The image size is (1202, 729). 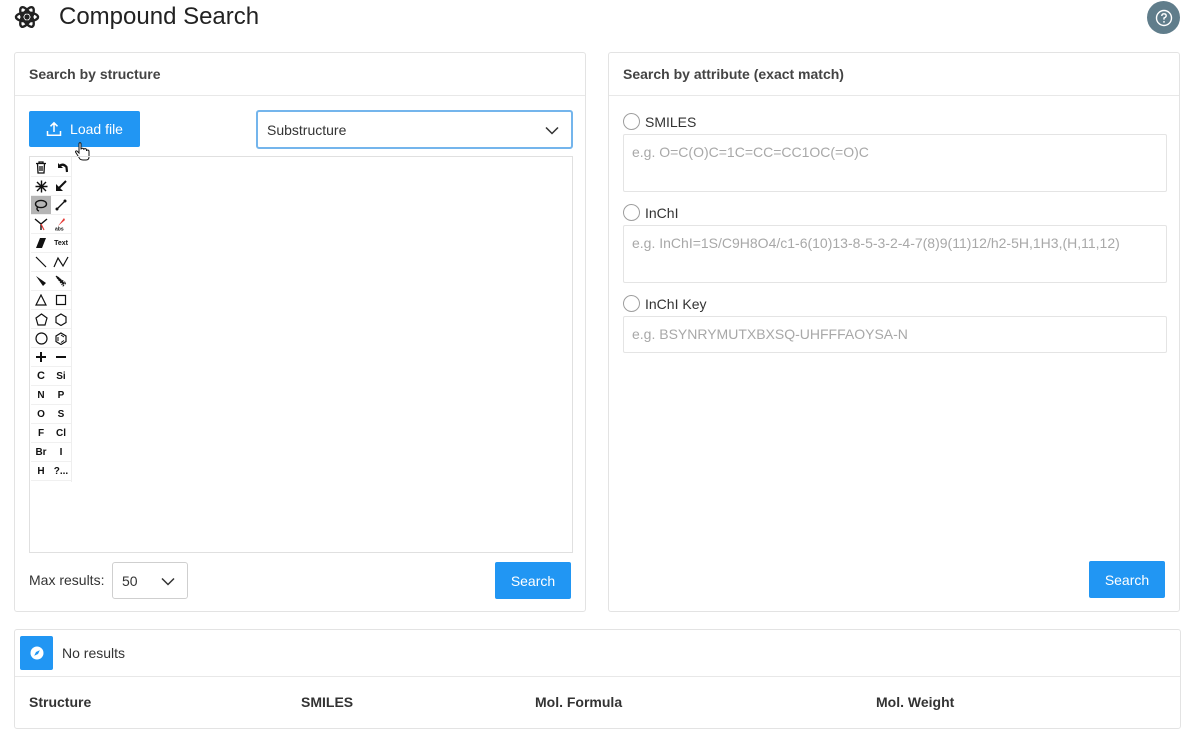 I want to click on undo-tool, so click(x=61, y=167).